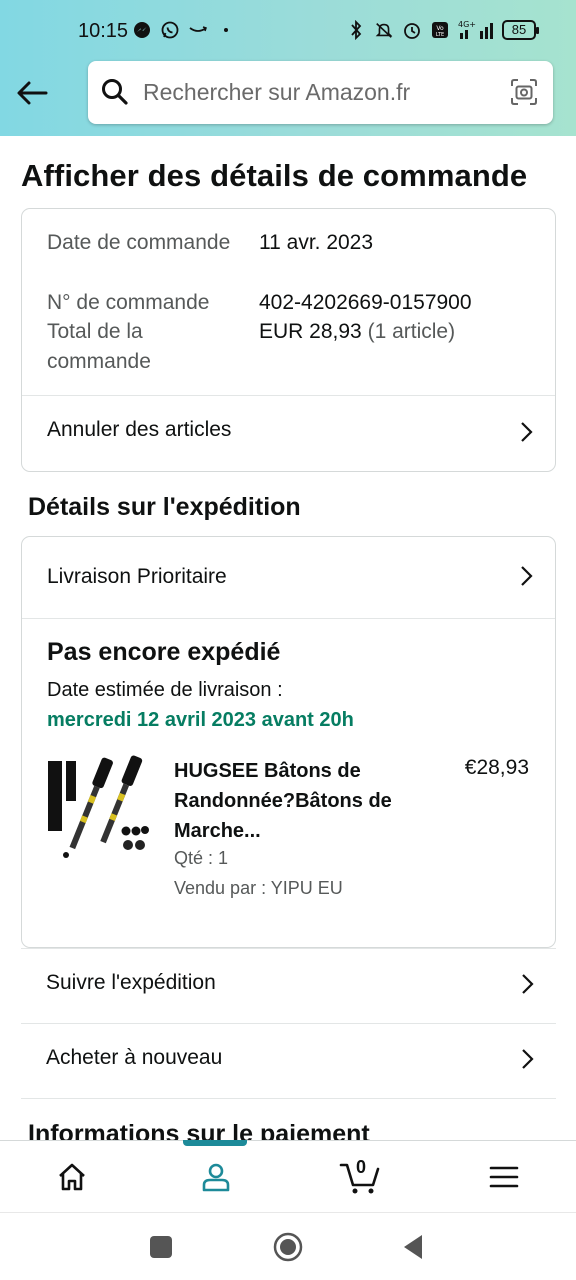 Image resolution: width=576 pixels, height=1280 pixels. Describe the element at coordinates (201, 858) in the screenshot. I see `product-quantity: Qté : 1` at that location.